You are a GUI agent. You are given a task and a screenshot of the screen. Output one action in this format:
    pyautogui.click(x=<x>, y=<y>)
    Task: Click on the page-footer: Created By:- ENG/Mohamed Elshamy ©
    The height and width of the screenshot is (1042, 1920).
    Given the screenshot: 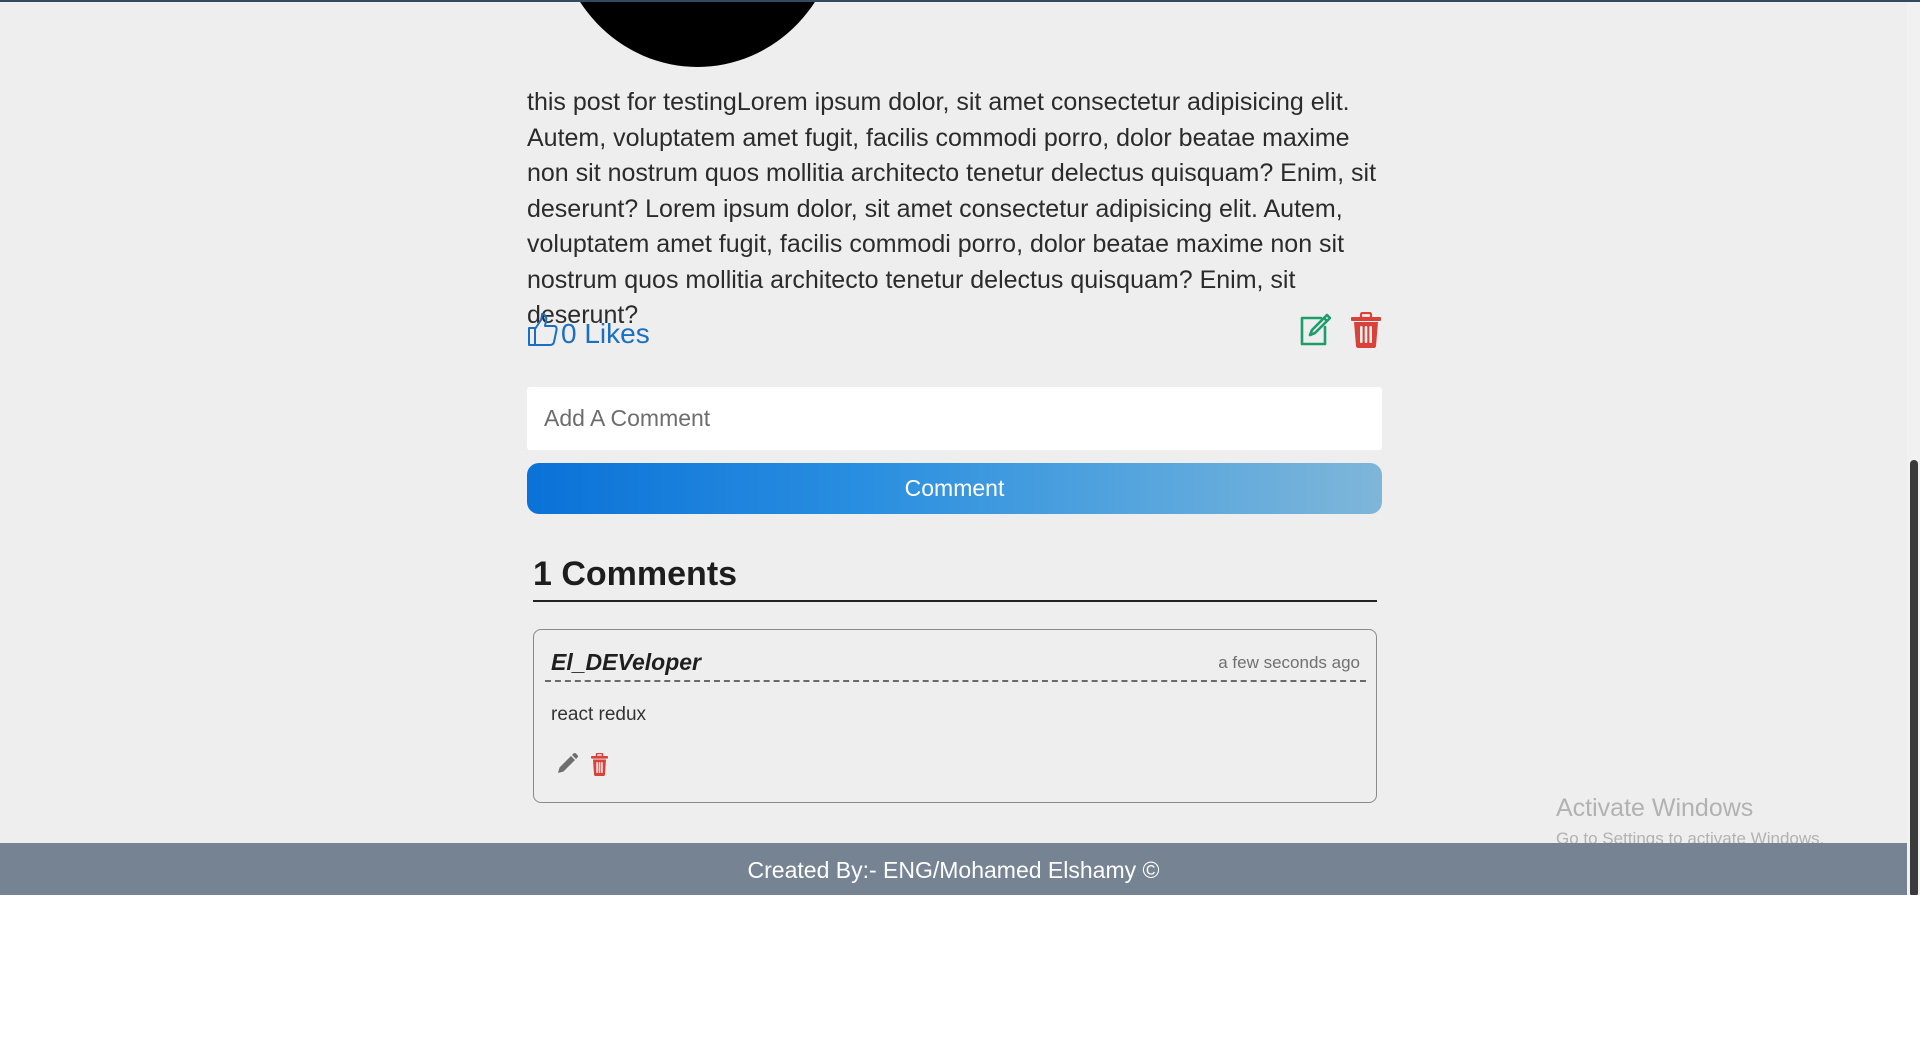 What is the action you would take?
    pyautogui.click(x=953, y=869)
    